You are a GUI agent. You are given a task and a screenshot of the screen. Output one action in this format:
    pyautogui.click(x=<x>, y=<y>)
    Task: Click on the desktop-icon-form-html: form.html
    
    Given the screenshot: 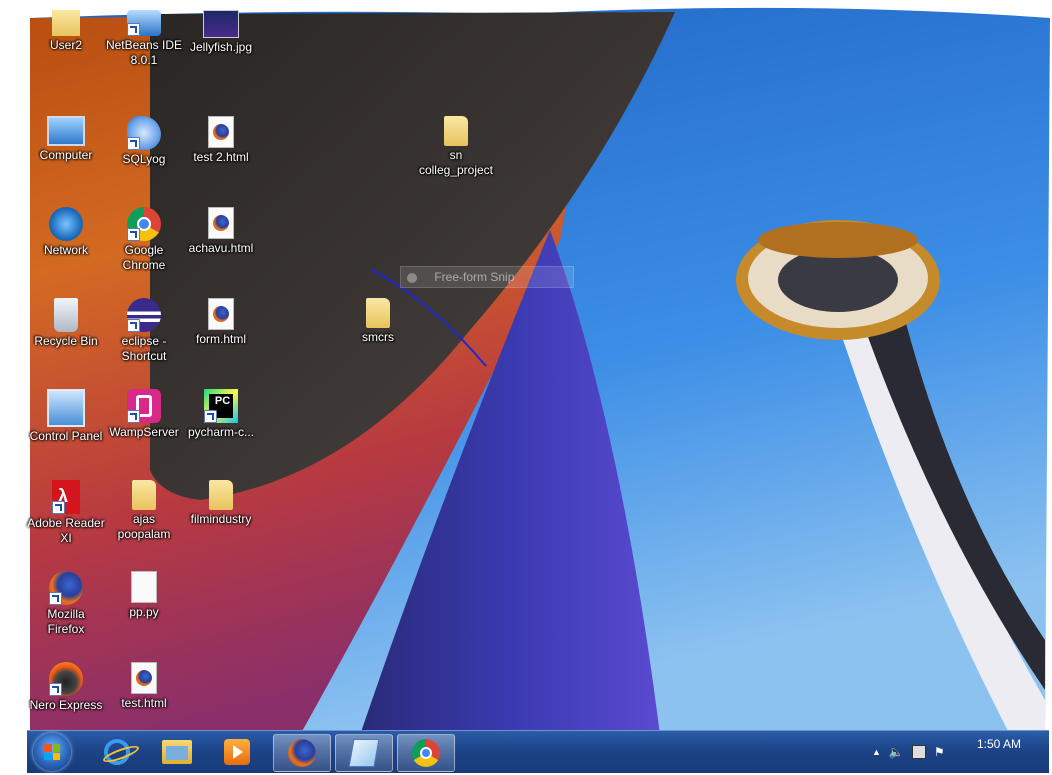 What is the action you would take?
    pyautogui.click(x=221, y=322)
    